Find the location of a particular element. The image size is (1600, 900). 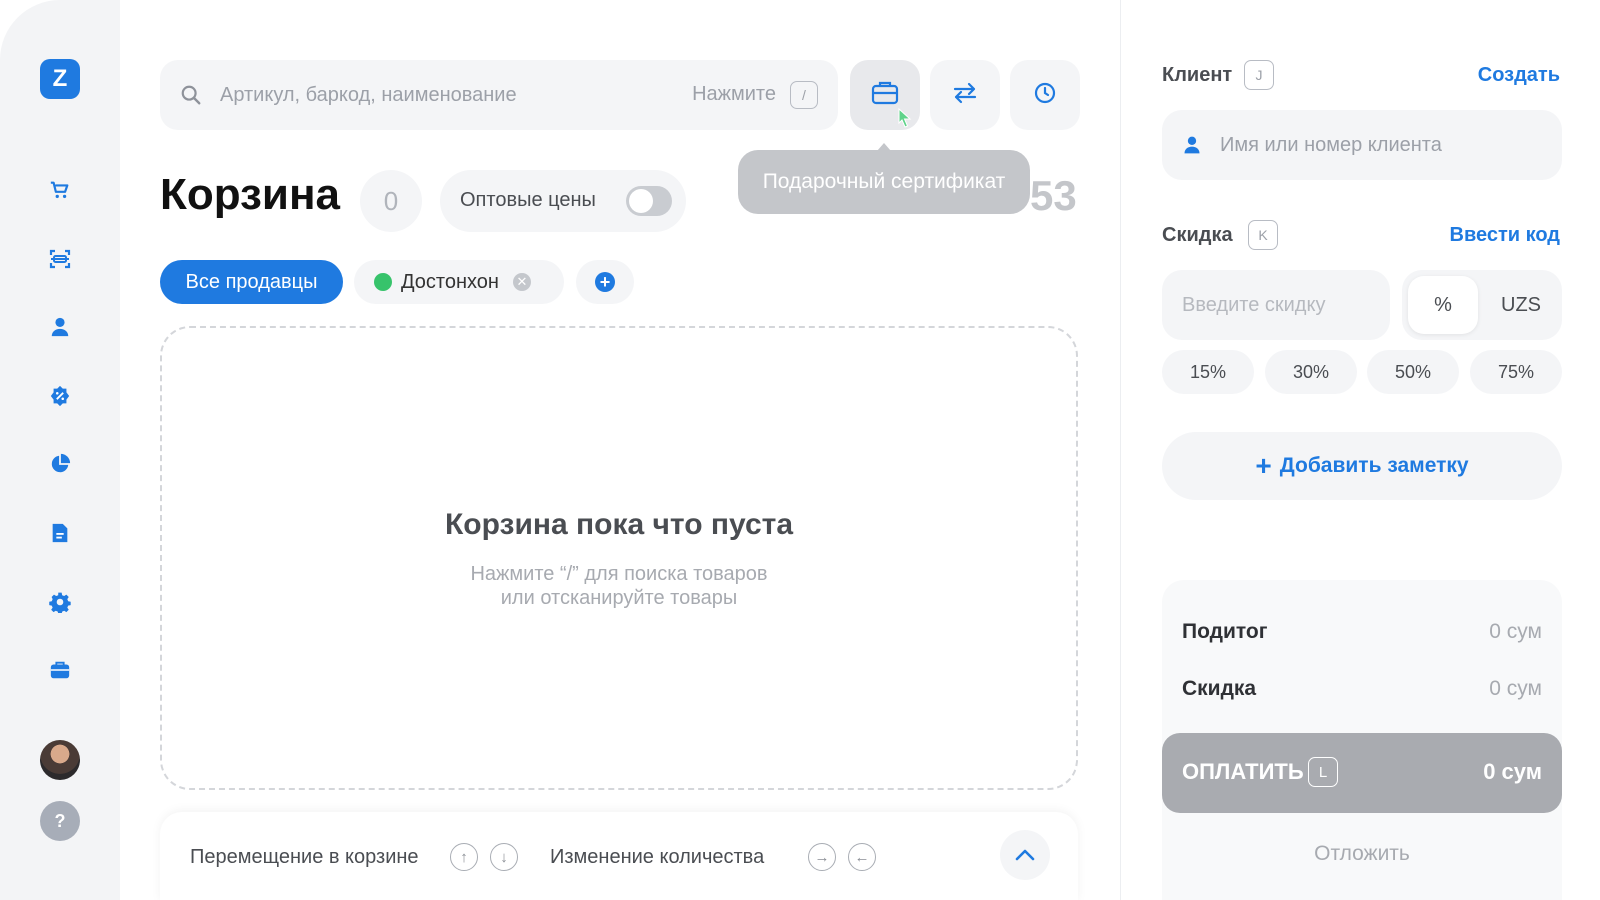

move-in-cart-label: Перемещение в корзине is located at coordinates (304, 857).